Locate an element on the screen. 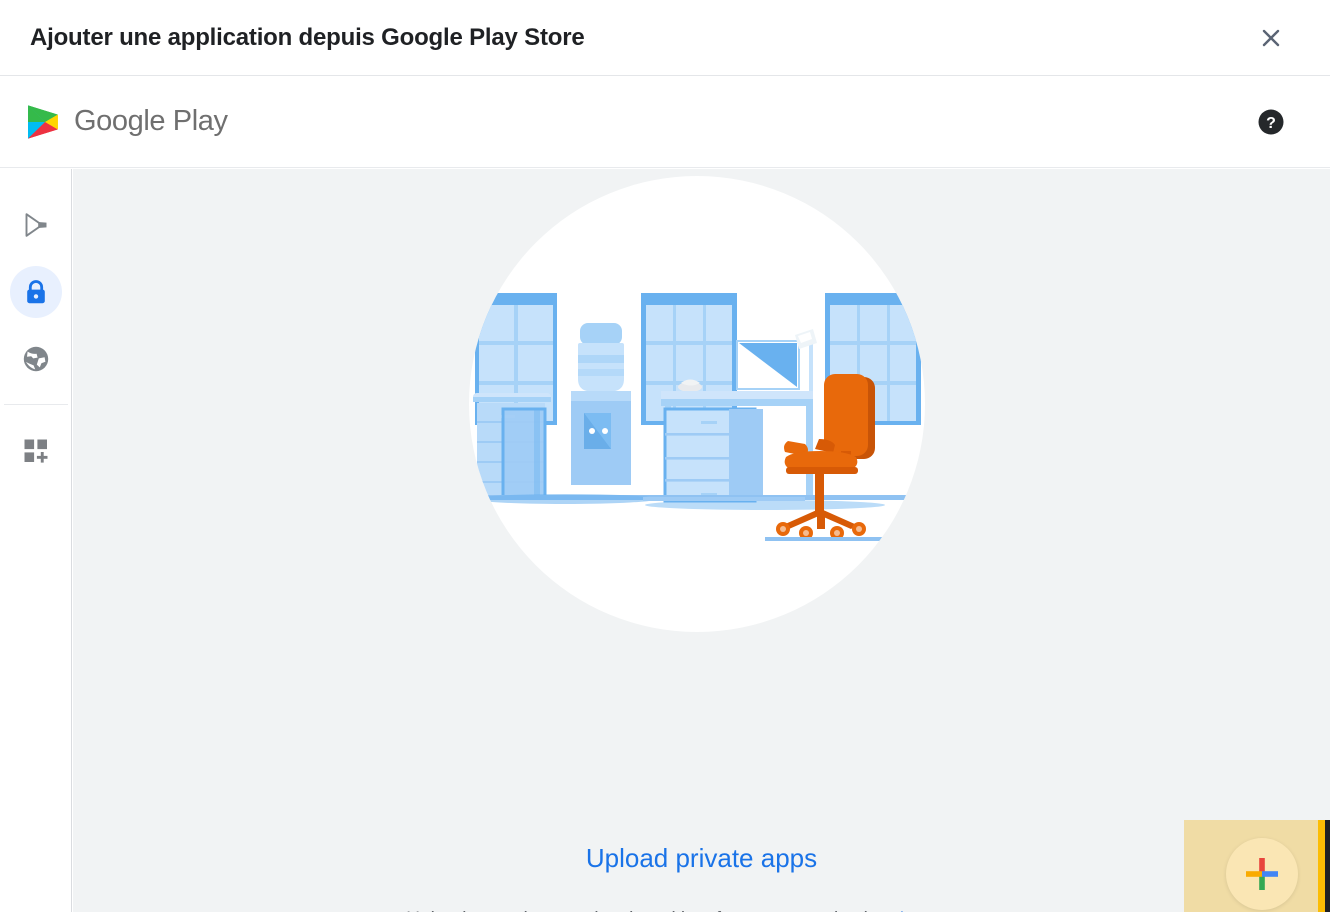 The image size is (1330, 912). close-button is located at coordinates (1271, 38).